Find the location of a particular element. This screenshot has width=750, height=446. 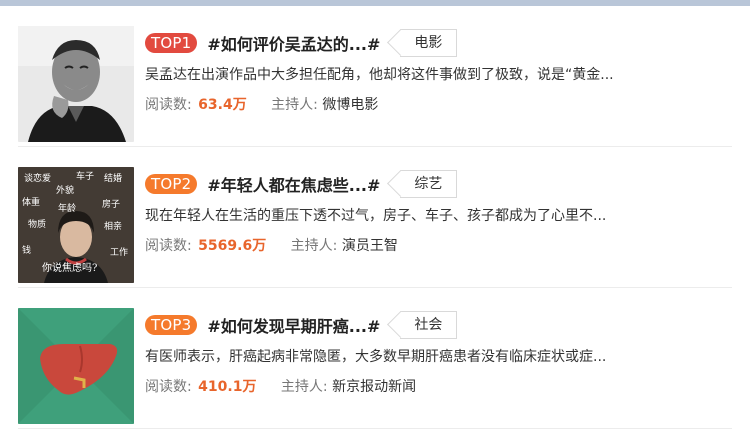

category-tag: 社会 is located at coordinates (429, 325).